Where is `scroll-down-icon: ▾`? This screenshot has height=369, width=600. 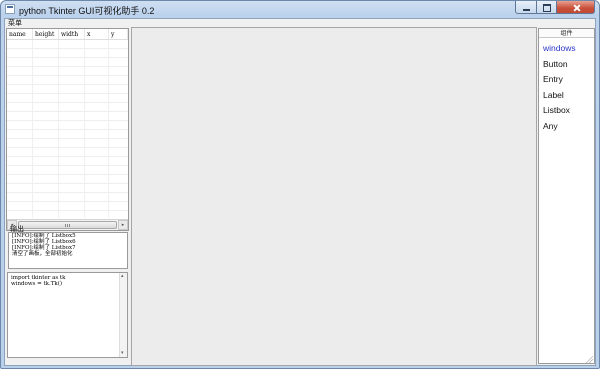 scroll-down-icon: ▾ is located at coordinates (122, 353).